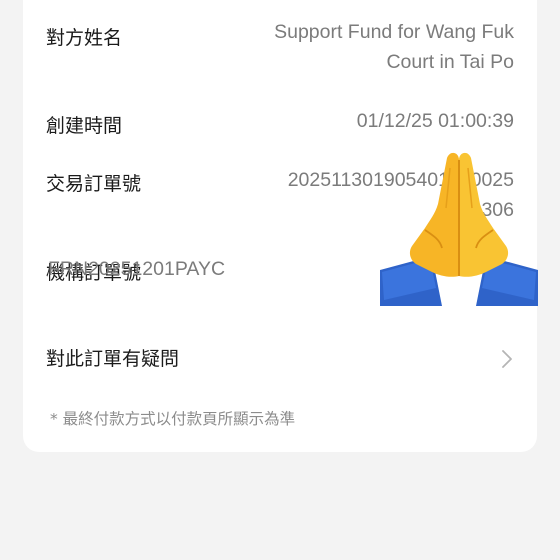 The height and width of the screenshot is (560, 560). Describe the element at coordinates (84, 38) in the screenshot. I see `recipient-label: 對方姓名` at that location.